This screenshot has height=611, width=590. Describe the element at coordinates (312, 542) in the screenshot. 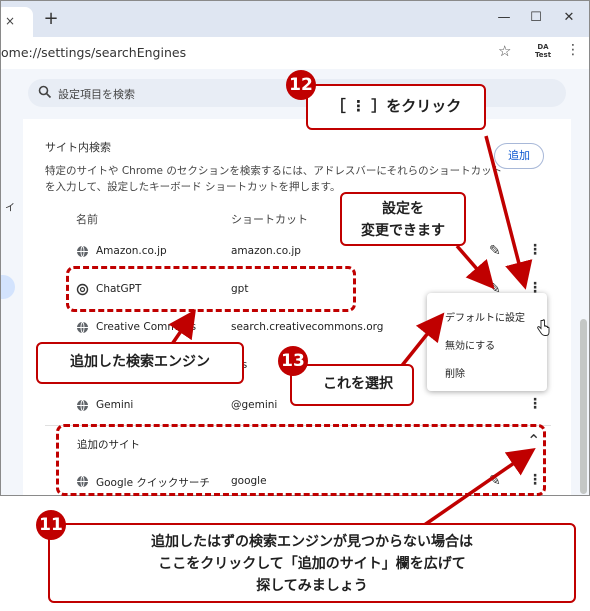

I see `callout-11-line1: 追加したはずの検索エンジンが見つからない場合は` at that location.